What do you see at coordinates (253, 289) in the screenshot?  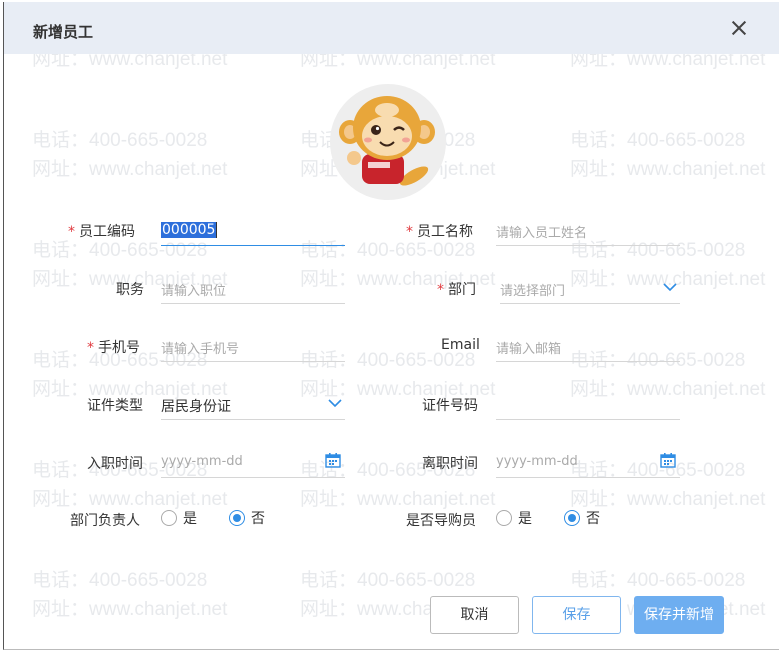 I see `position-input: 请输入职位` at bounding box center [253, 289].